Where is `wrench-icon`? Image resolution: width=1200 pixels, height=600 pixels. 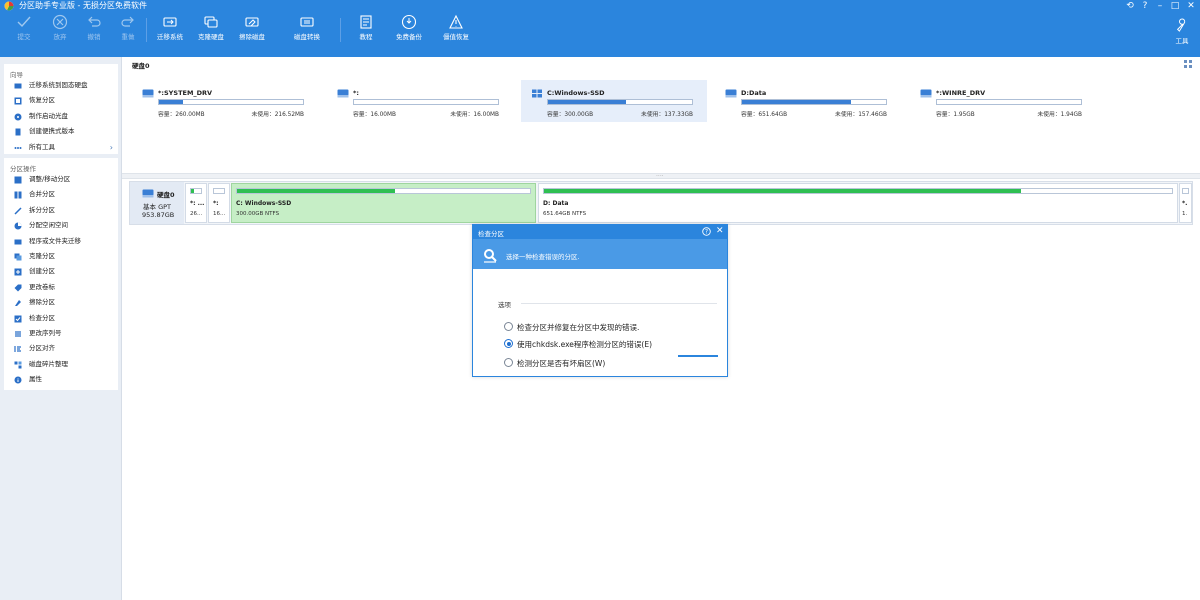
wrench-icon is located at coordinates (1181, 25).